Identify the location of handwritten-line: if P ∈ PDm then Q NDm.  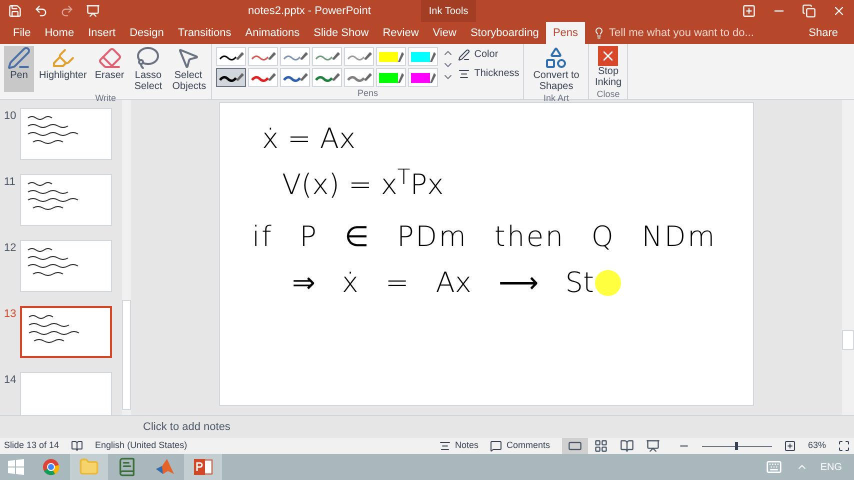
(484, 237).